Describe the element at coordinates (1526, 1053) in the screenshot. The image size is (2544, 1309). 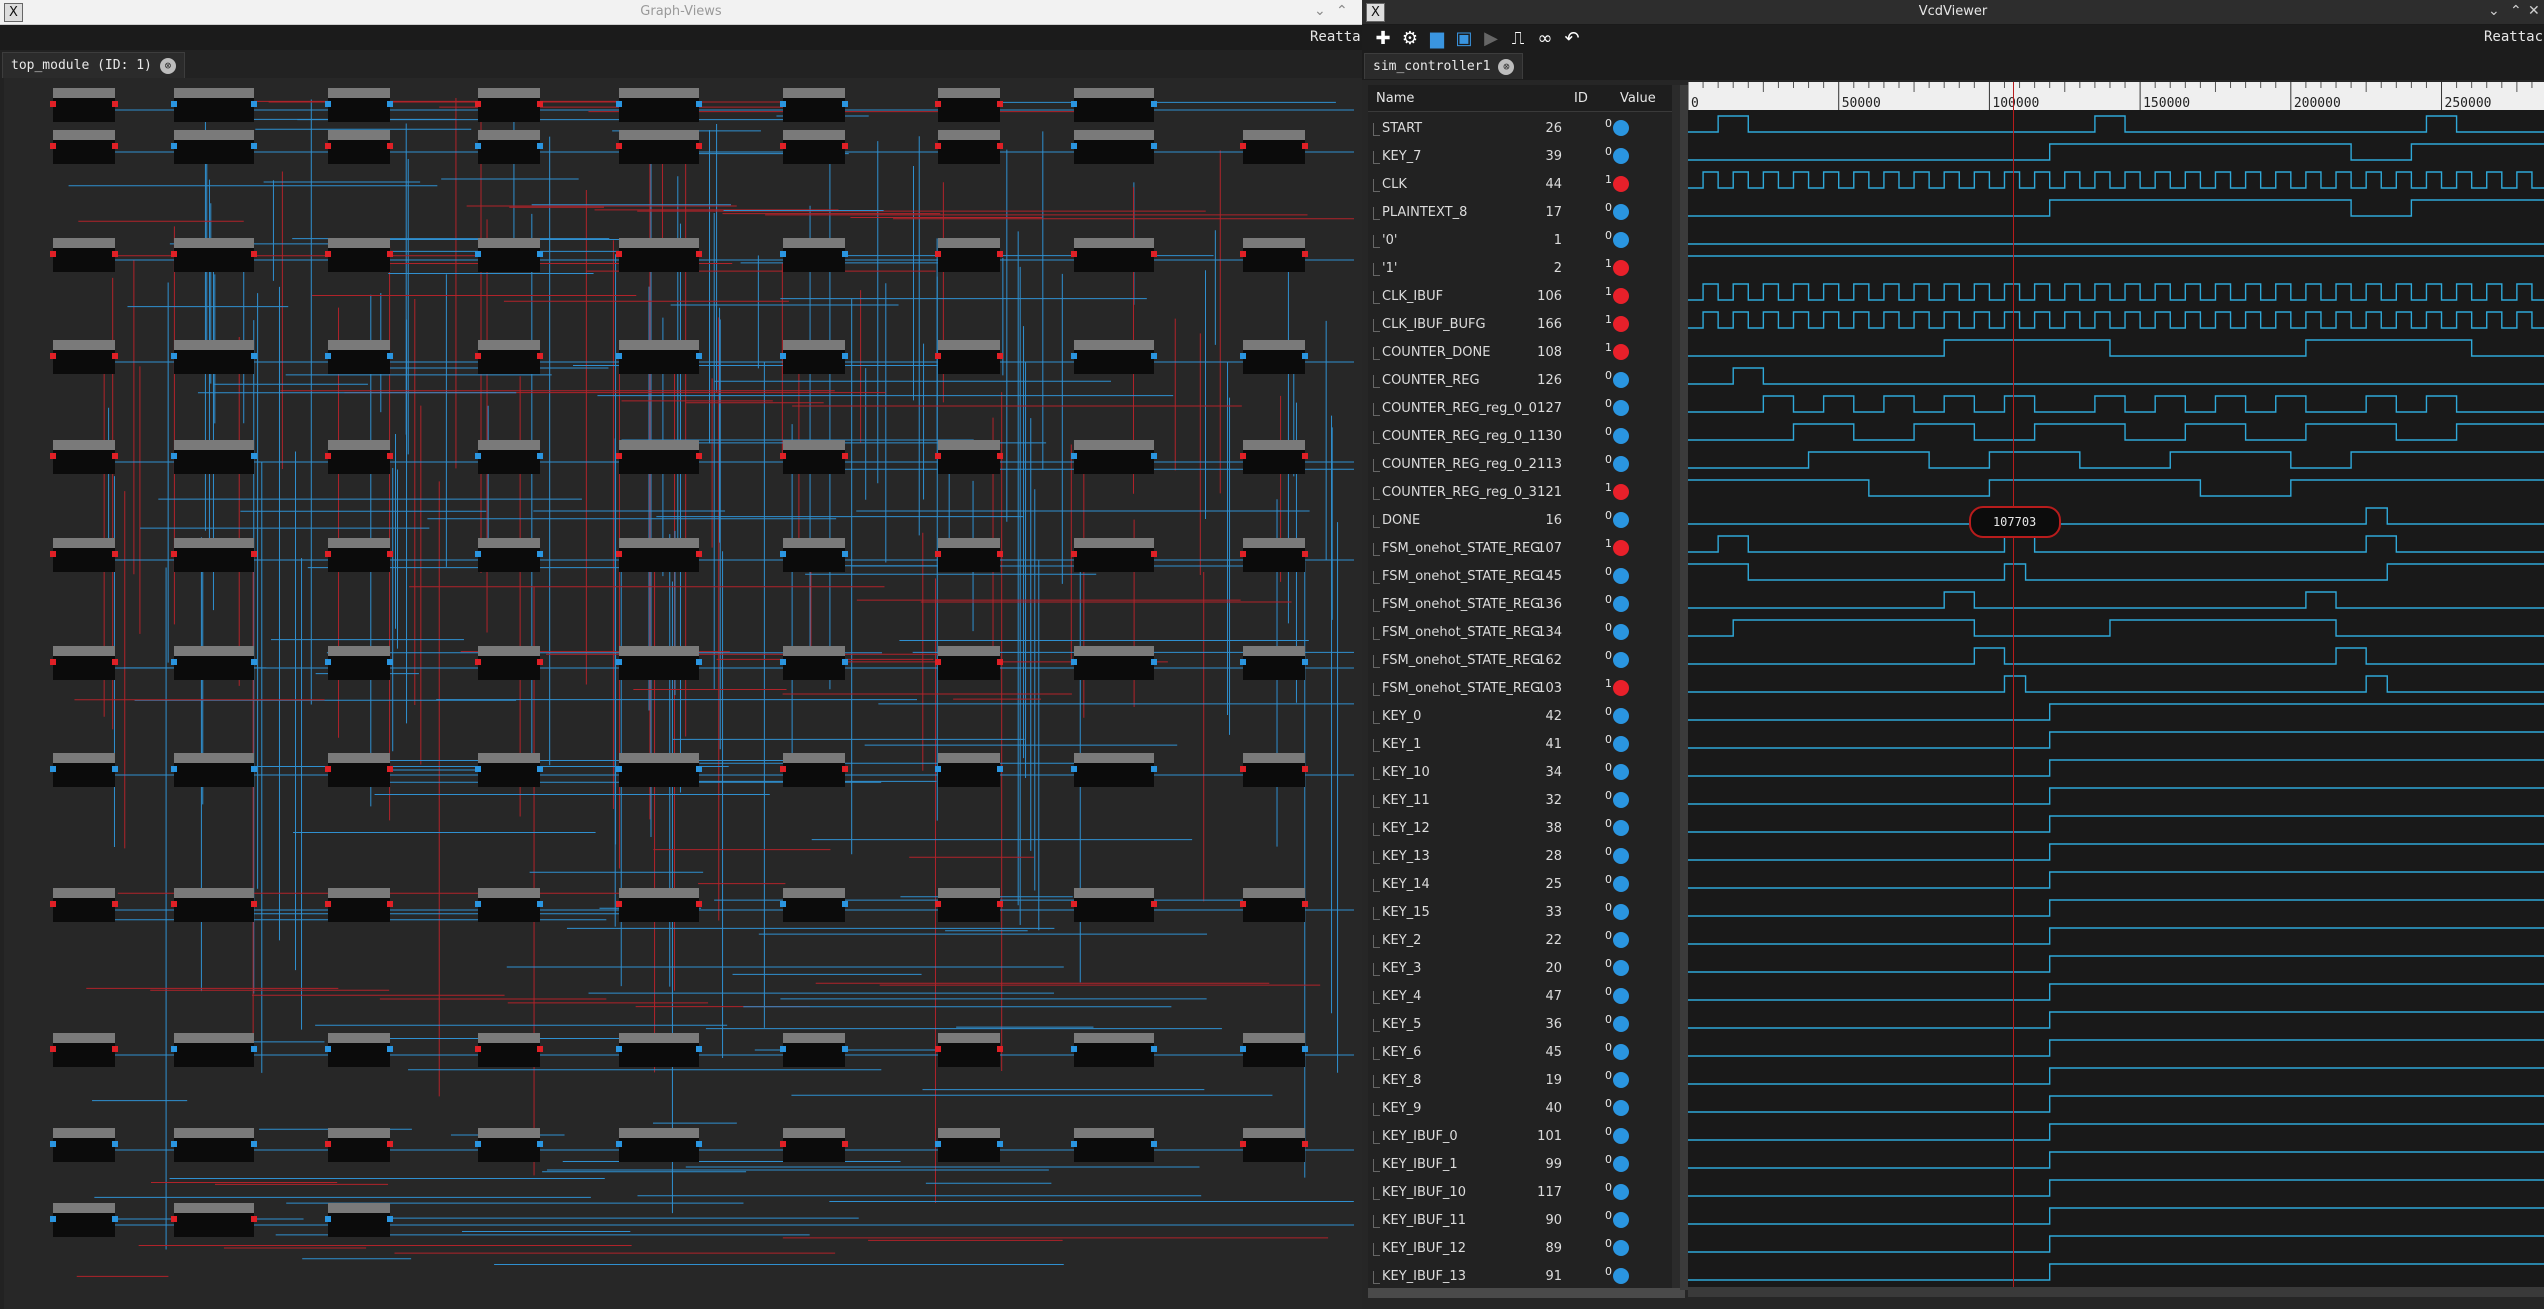
I see `signal-row: KEY_6 45 0` at that location.